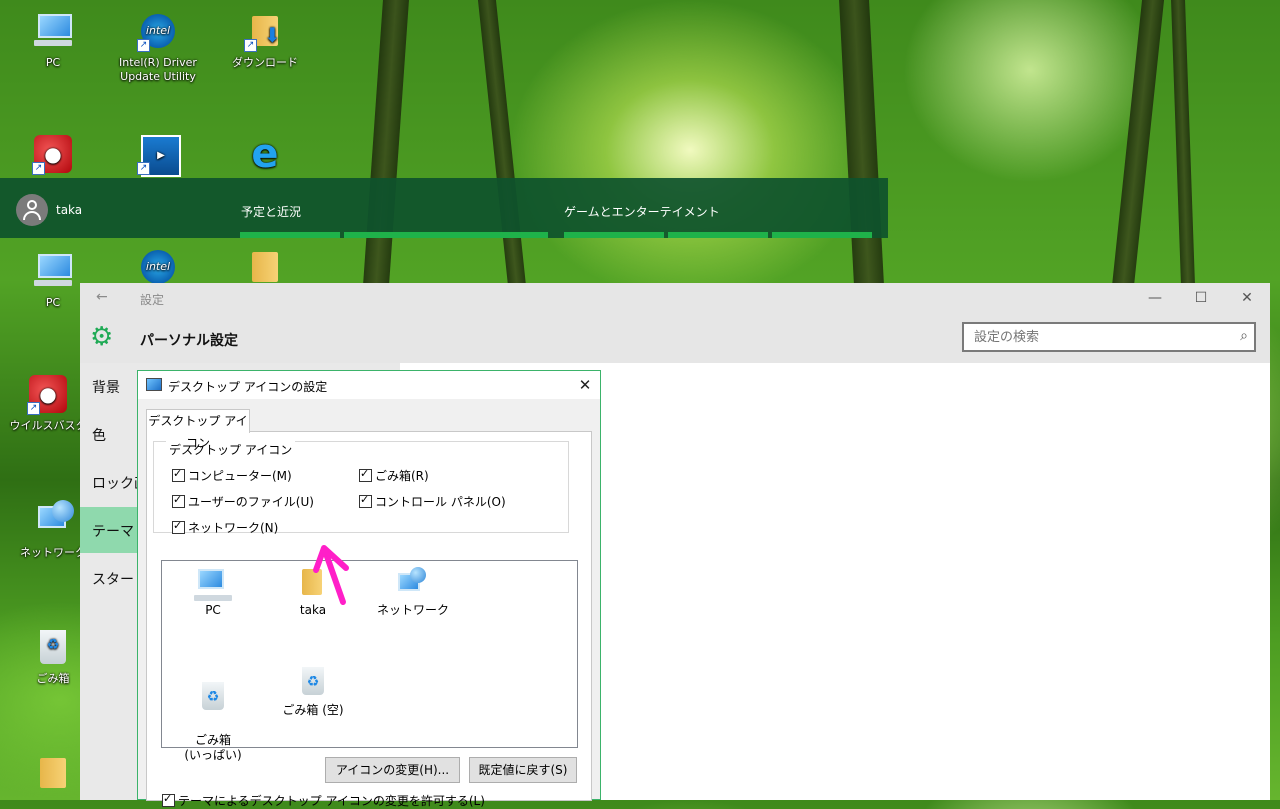 This screenshot has height=809, width=1280. Describe the element at coordinates (158, 47) in the screenshot. I see `desktop-icon-intel-driver-utility: intel ↗ Intel(R) Driver Update Utility` at that location.